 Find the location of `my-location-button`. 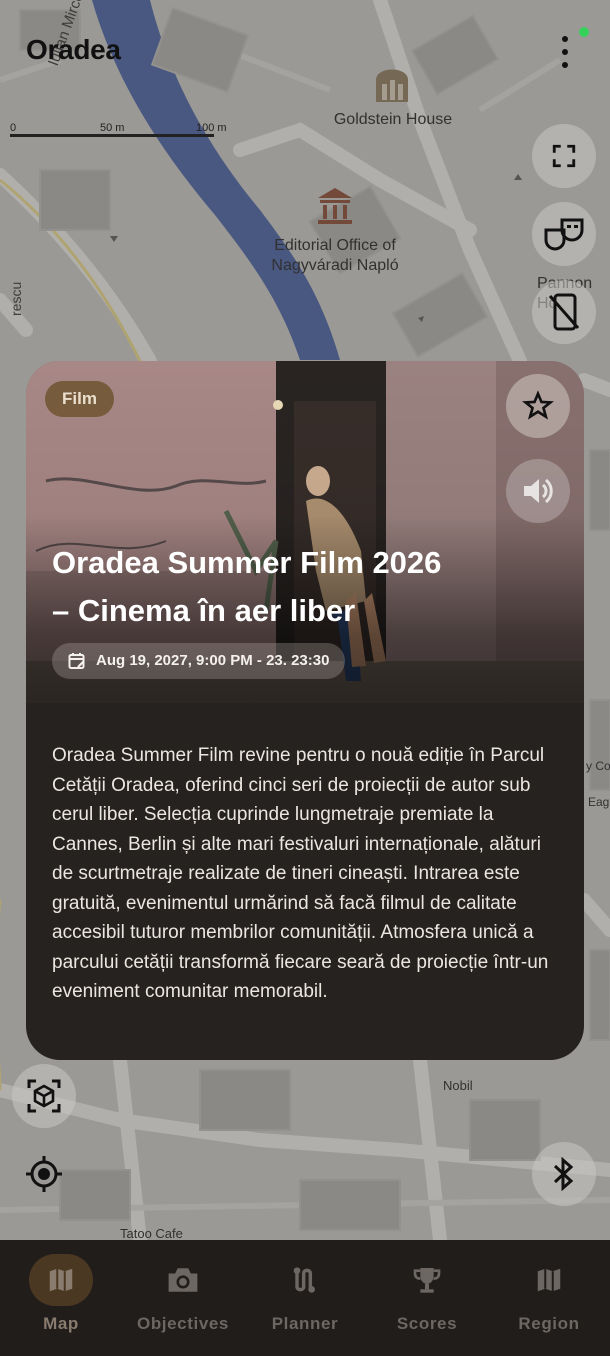

my-location-button is located at coordinates (44, 1174).